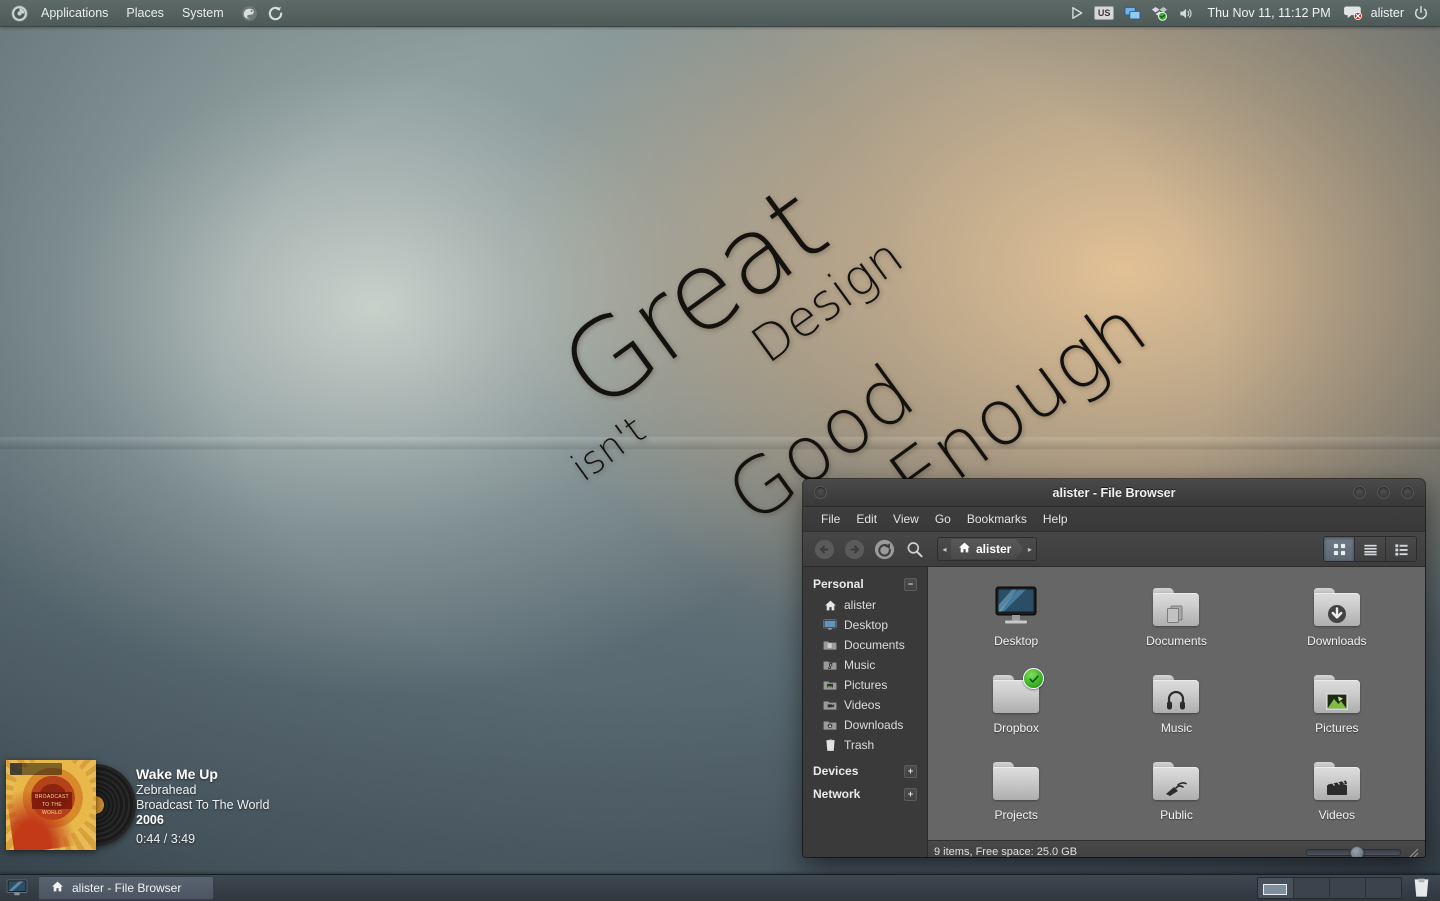  What do you see at coordinates (1186, 13) in the screenshot?
I see `volume-speaker-icon` at bounding box center [1186, 13].